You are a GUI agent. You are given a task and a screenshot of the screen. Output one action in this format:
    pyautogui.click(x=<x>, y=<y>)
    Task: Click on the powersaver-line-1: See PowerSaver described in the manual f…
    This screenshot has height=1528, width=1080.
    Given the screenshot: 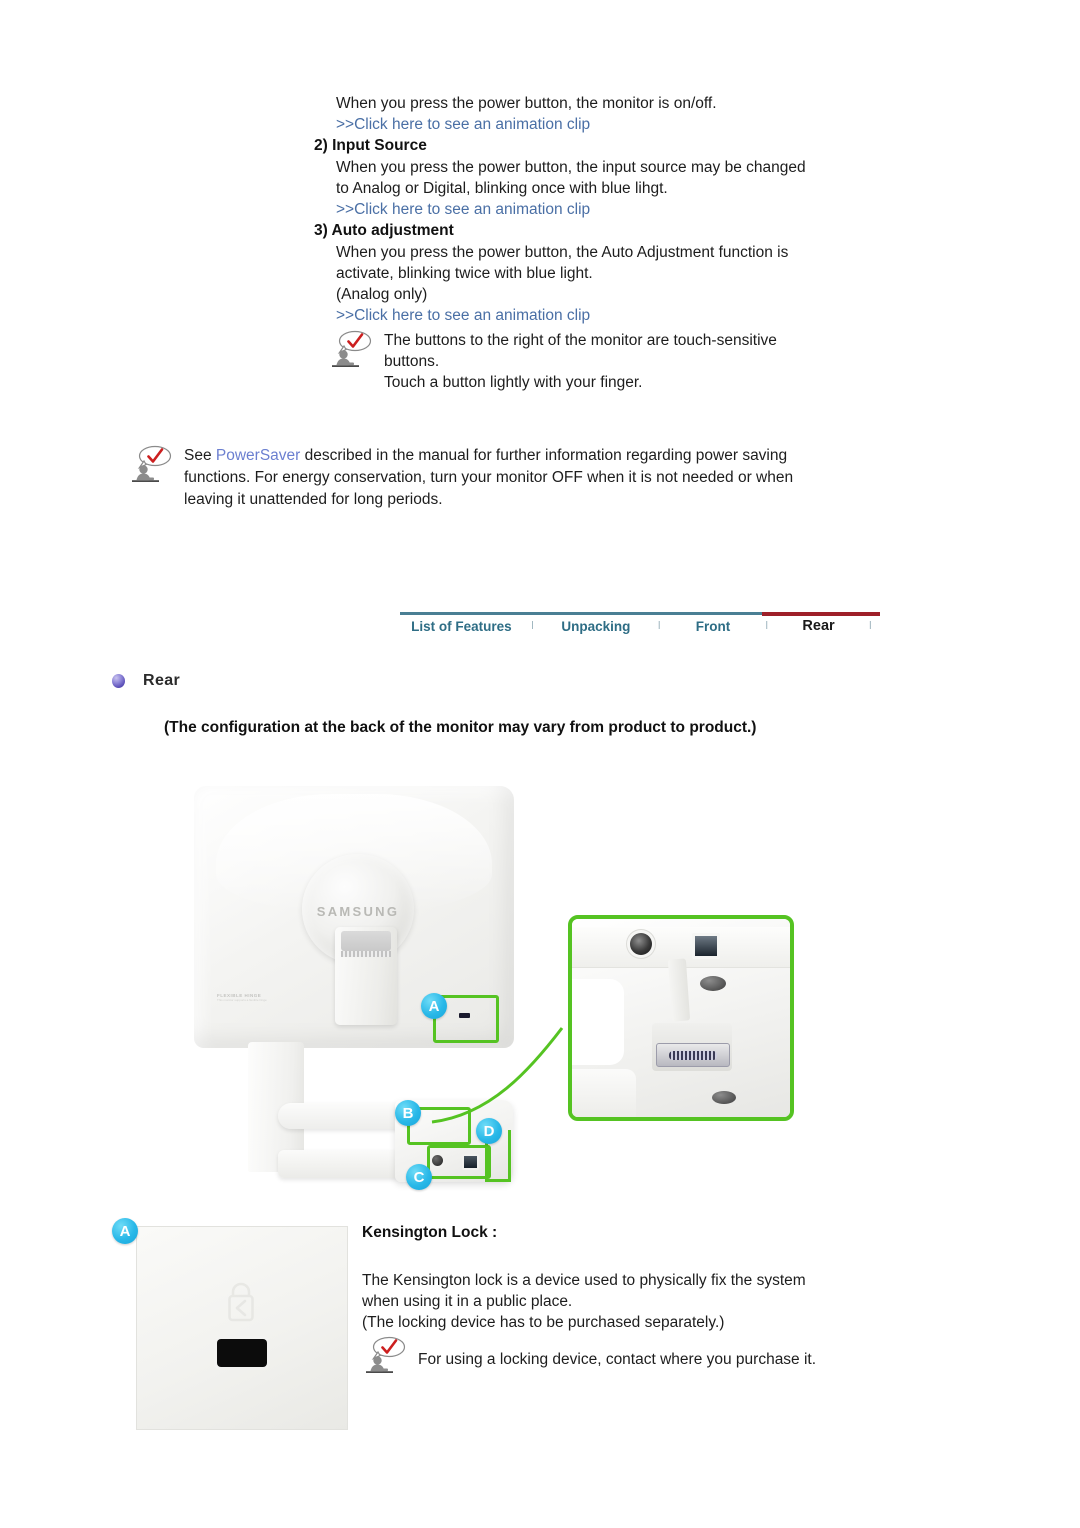 What is the action you would take?
    pyautogui.click(x=488, y=456)
    